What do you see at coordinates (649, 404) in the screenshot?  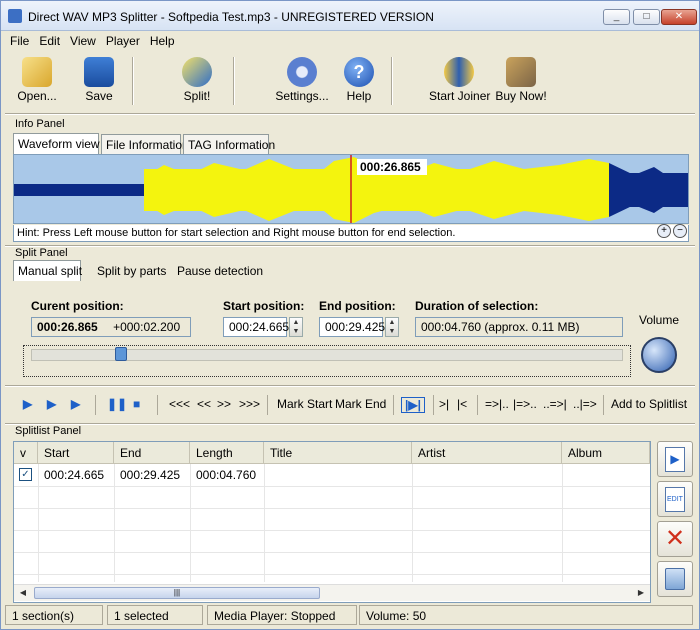 I see `add-to-splitlist-button: Add to Splitlist` at bounding box center [649, 404].